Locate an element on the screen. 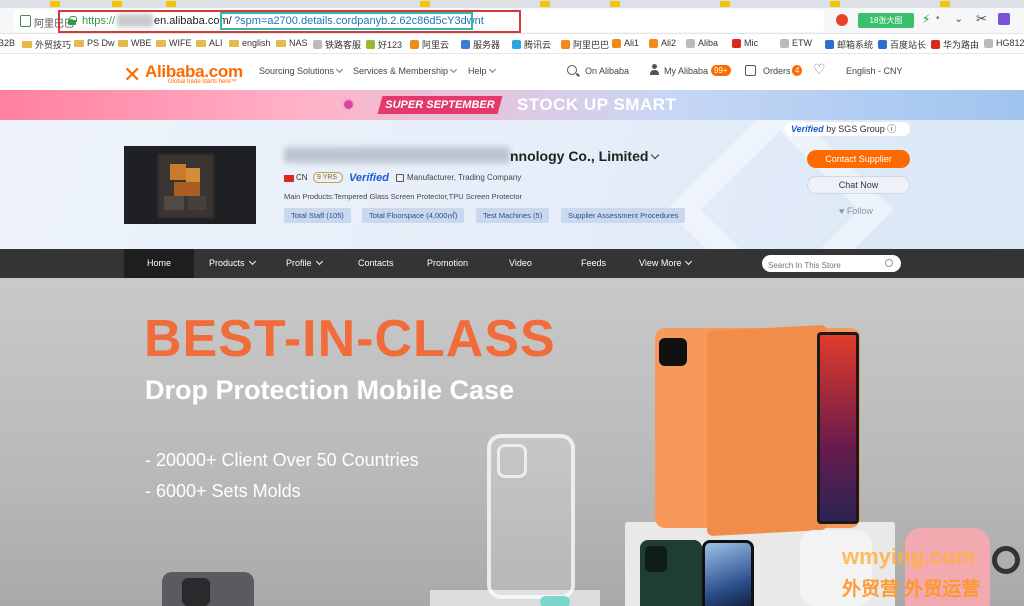  language-currency-selector: English - CNY is located at coordinates (874, 71).